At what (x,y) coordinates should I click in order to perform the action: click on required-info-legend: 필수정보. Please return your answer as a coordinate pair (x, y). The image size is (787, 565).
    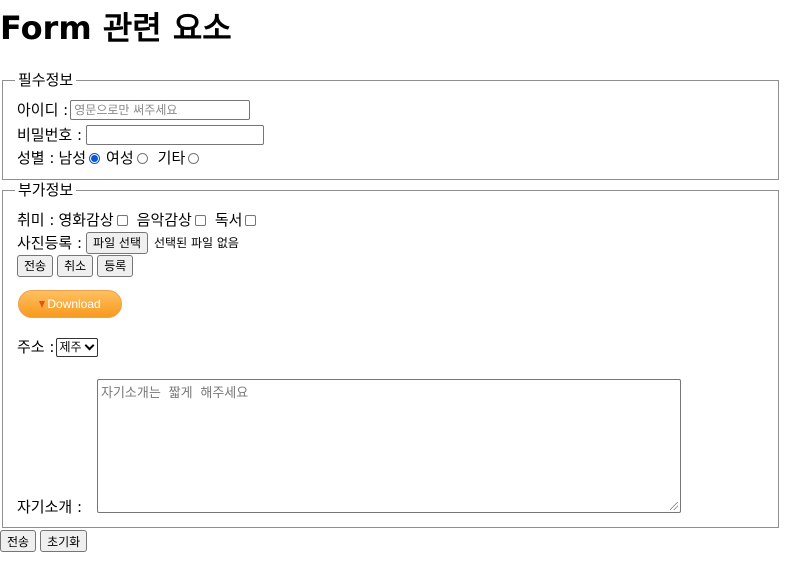
    Looking at the image, I should click on (46, 80).